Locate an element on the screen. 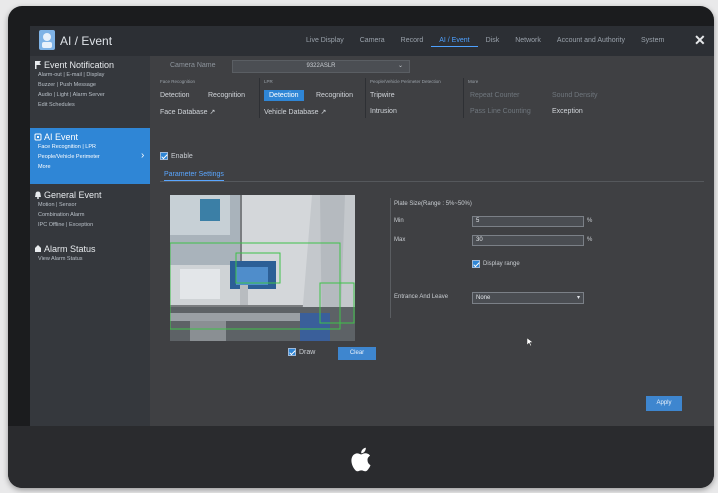 The height and width of the screenshot is (493, 718). sidebar-heading: Alarm Status is located at coordinates (90, 249).